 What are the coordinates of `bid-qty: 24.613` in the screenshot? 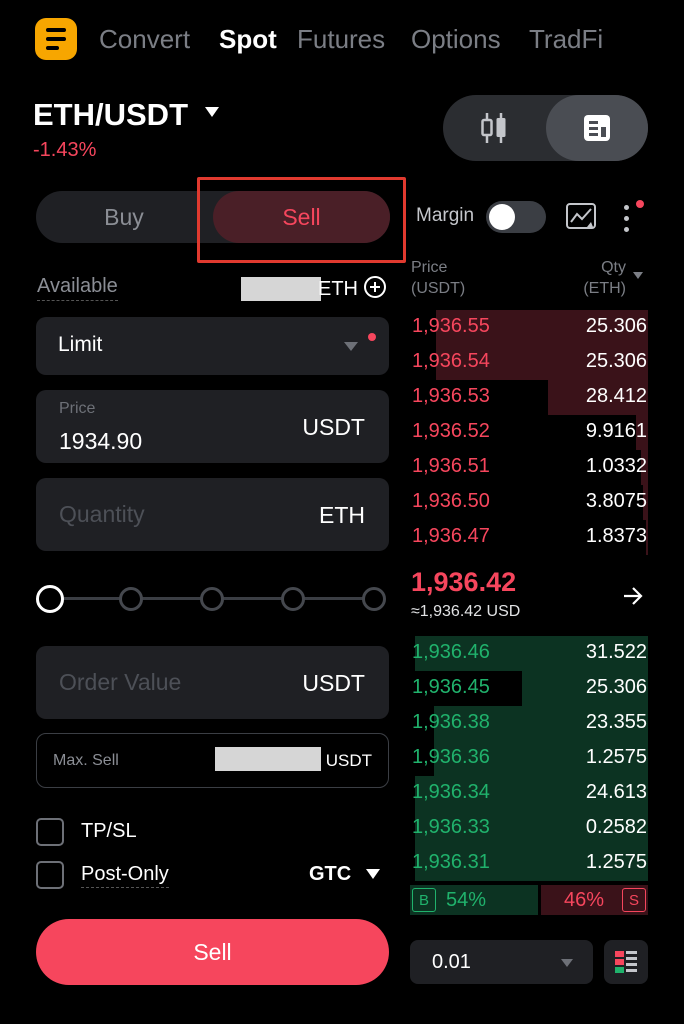 It's located at (616, 792).